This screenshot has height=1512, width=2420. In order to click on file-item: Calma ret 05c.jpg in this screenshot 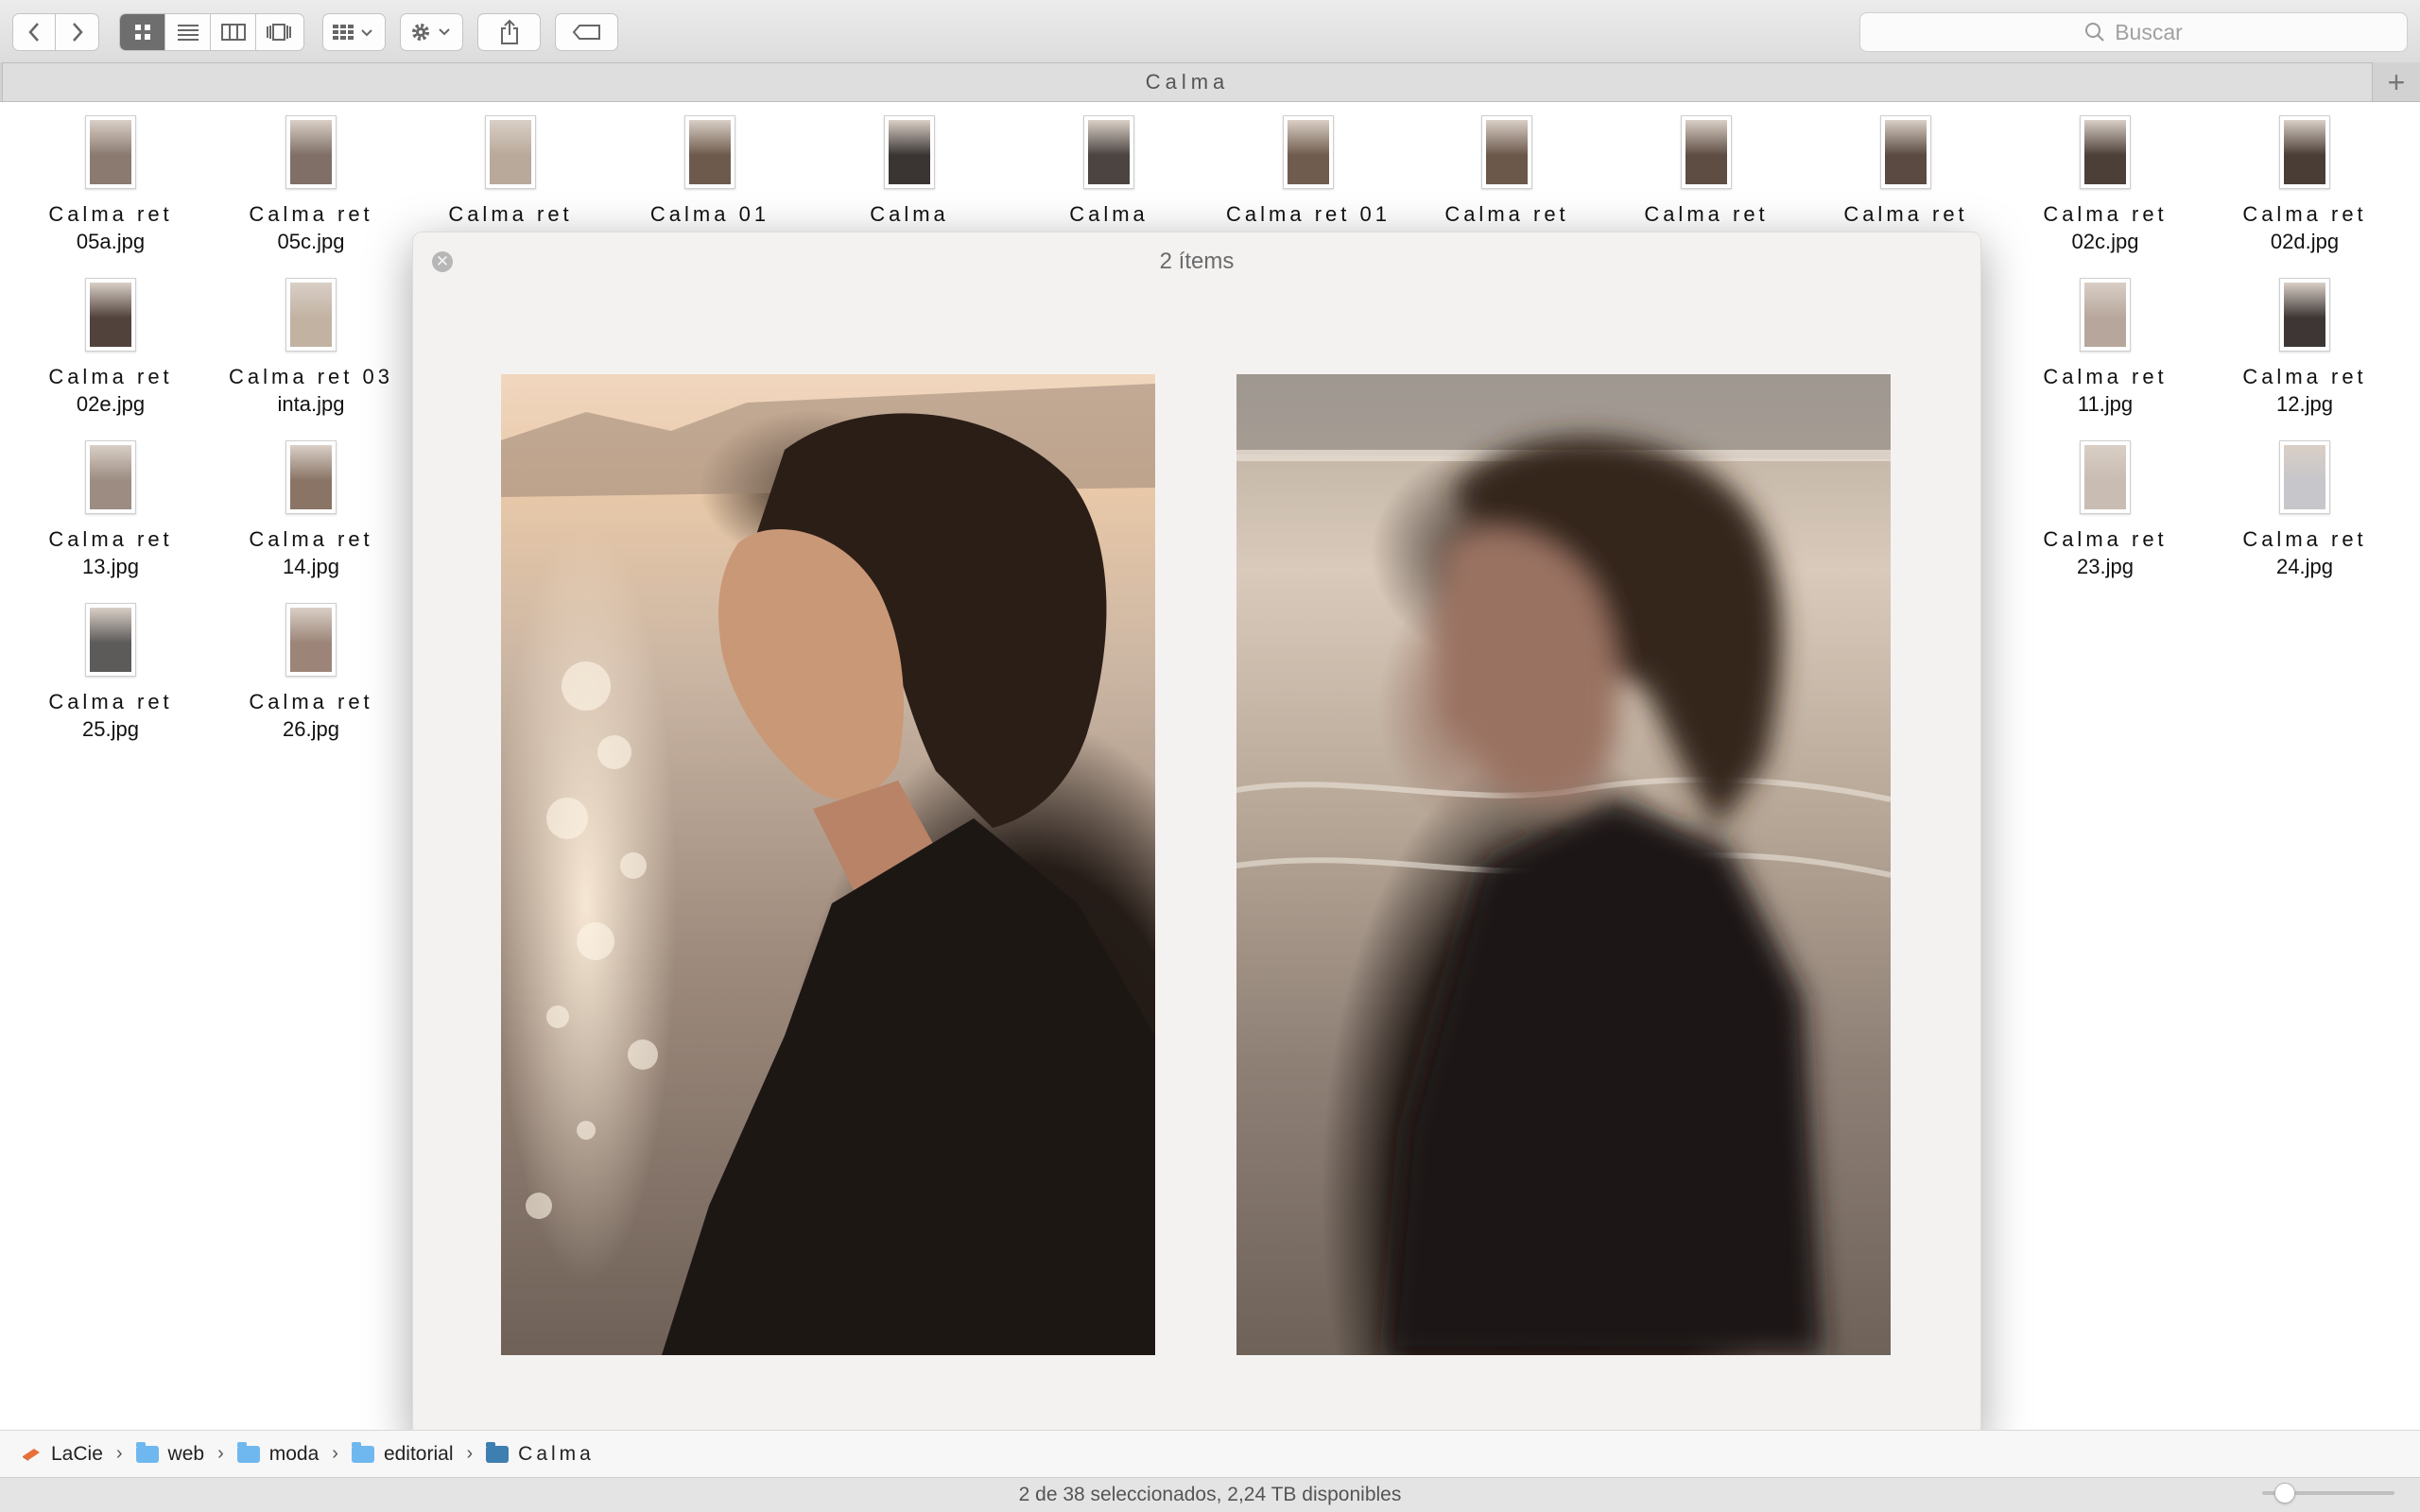, I will do `click(311, 185)`.